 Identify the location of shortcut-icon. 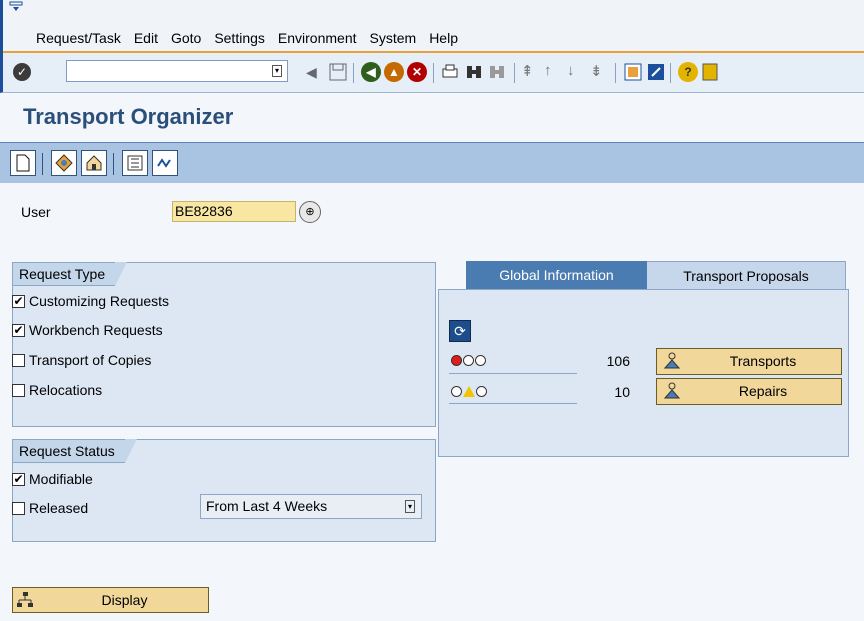
(656, 72).